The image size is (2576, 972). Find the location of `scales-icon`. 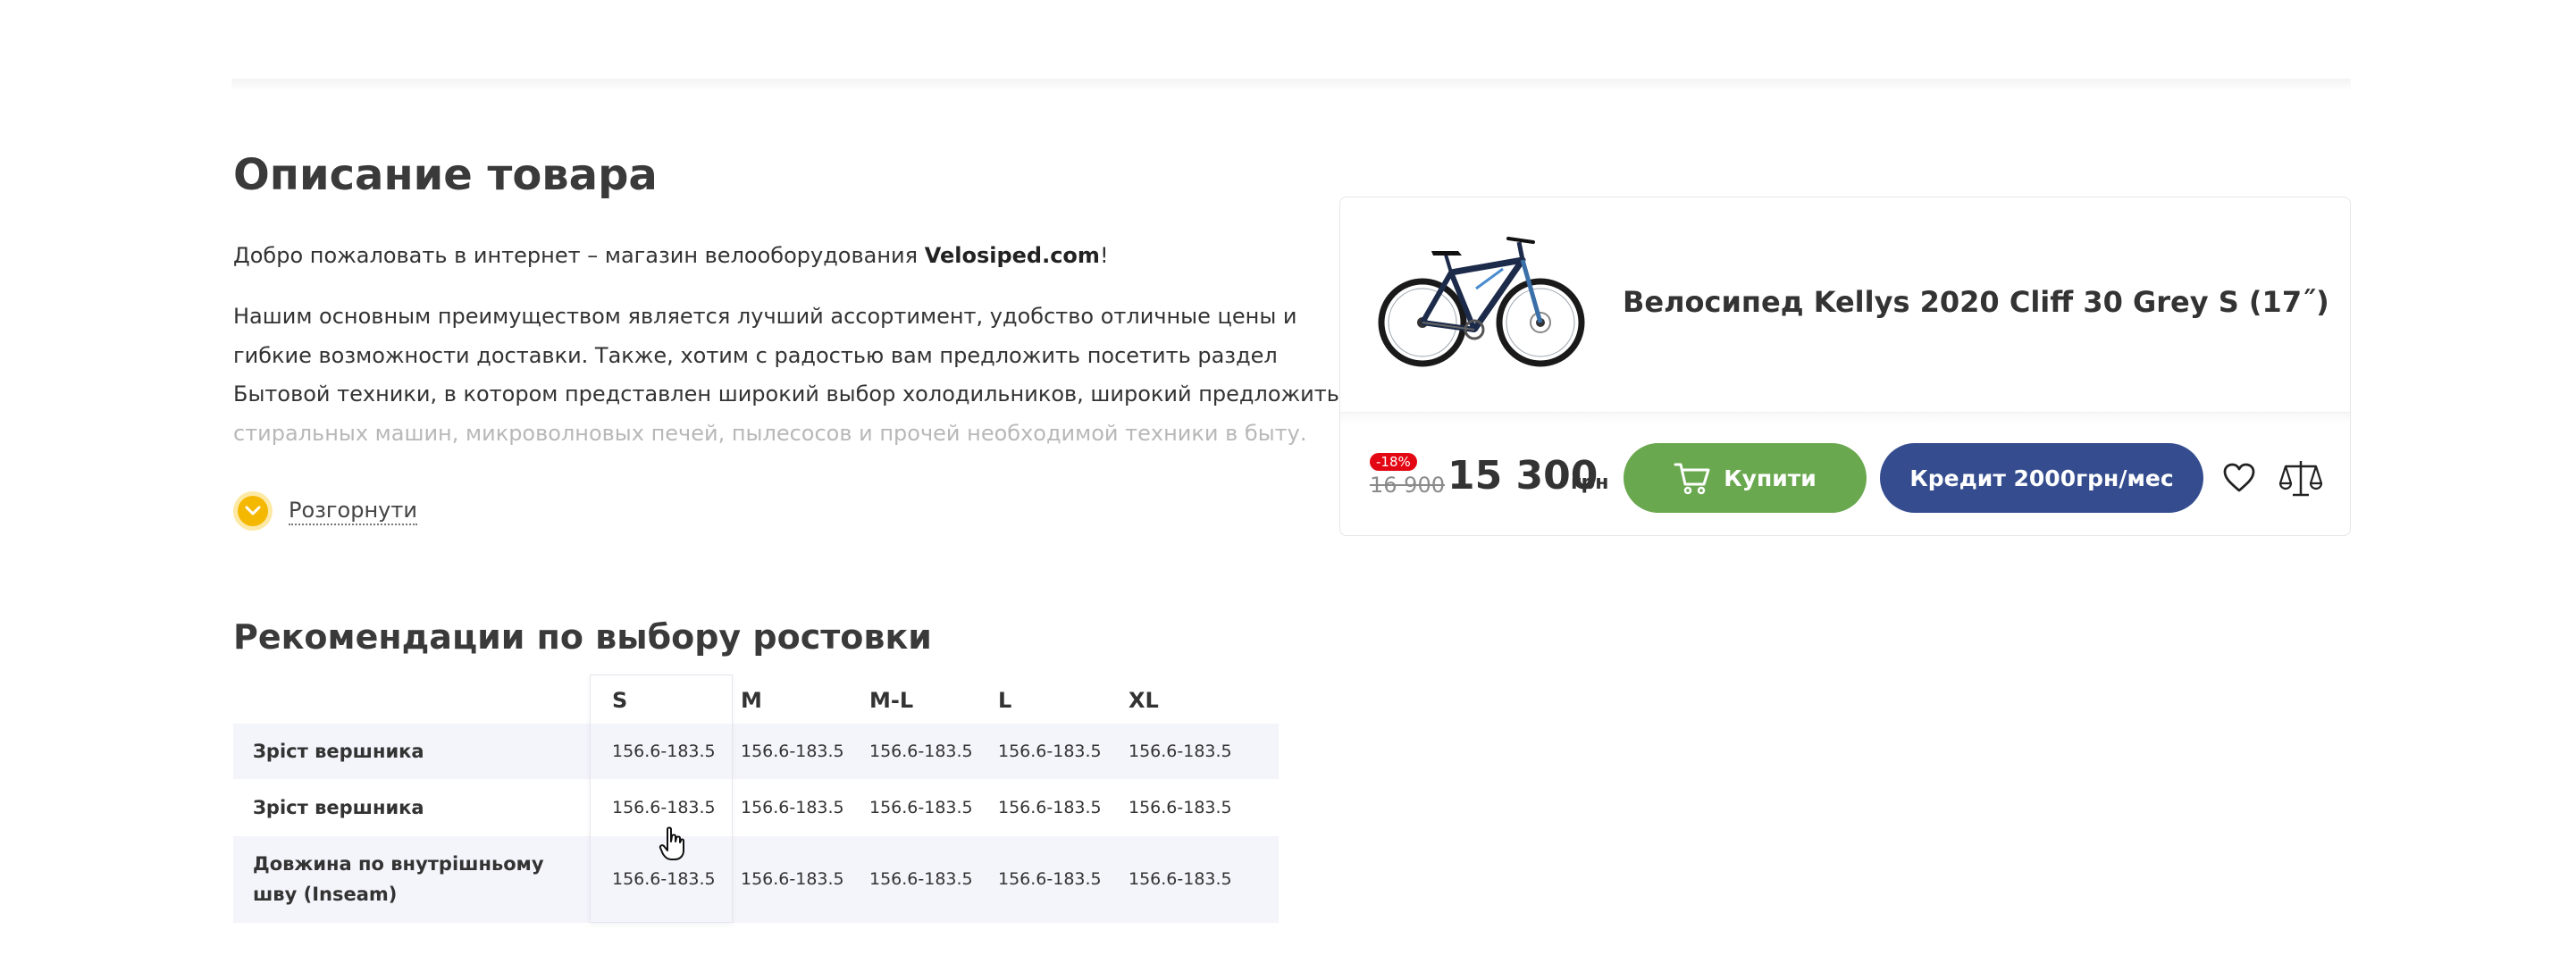

scales-icon is located at coordinates (2300, 478).